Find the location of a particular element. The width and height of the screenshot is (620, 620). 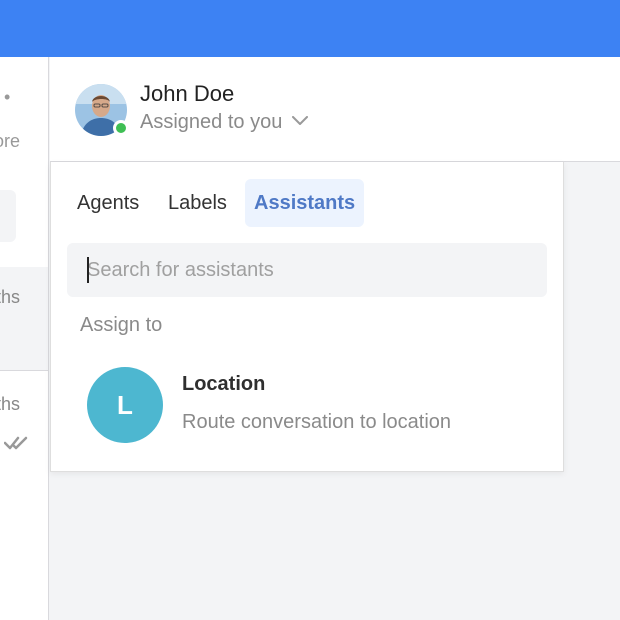

conversation-list-pane: • ore ths ths is located at coordinates (24, 338).